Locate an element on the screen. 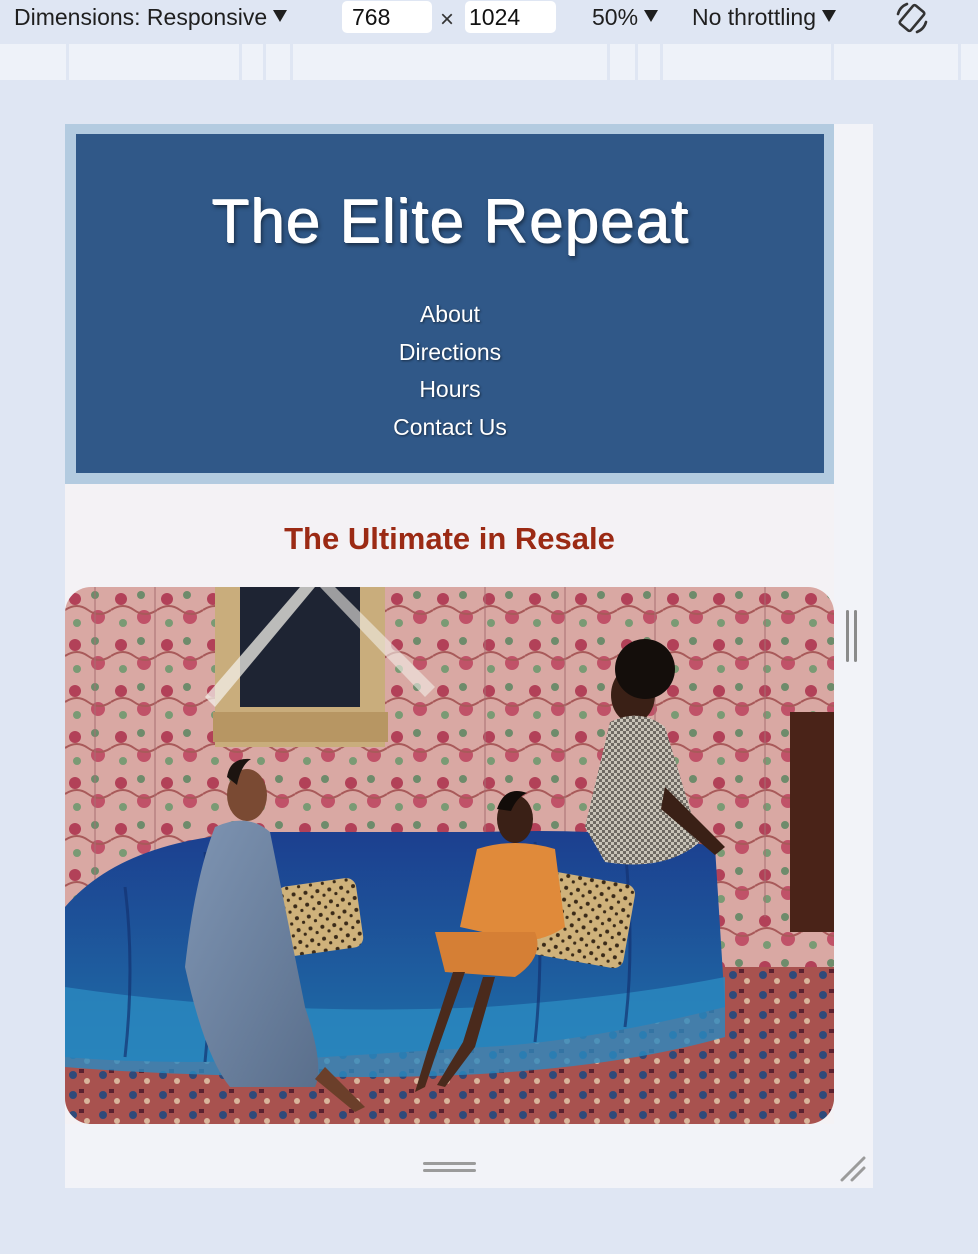  nav-link-about: About is located at coordinates (450, 315).